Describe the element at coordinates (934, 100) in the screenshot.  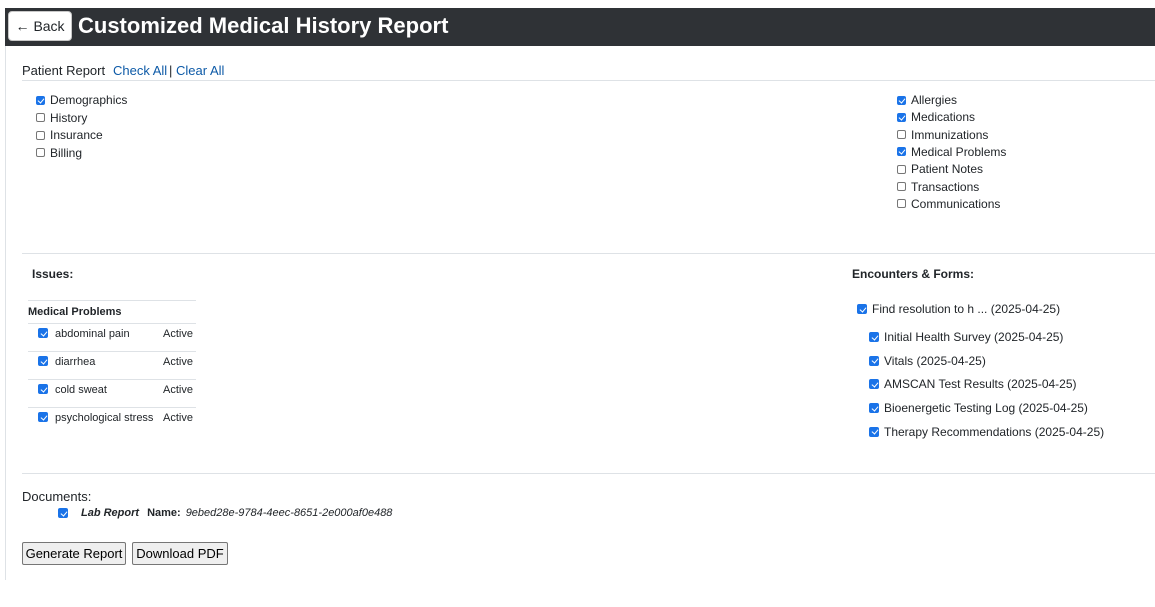
I see `allergies-label: Allergies` at that location.